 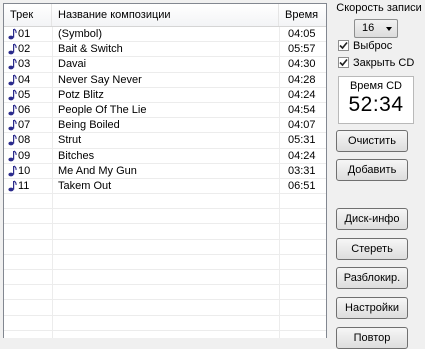 I want to click on track-title: Me And My Gun, so click(x=97, y=170).